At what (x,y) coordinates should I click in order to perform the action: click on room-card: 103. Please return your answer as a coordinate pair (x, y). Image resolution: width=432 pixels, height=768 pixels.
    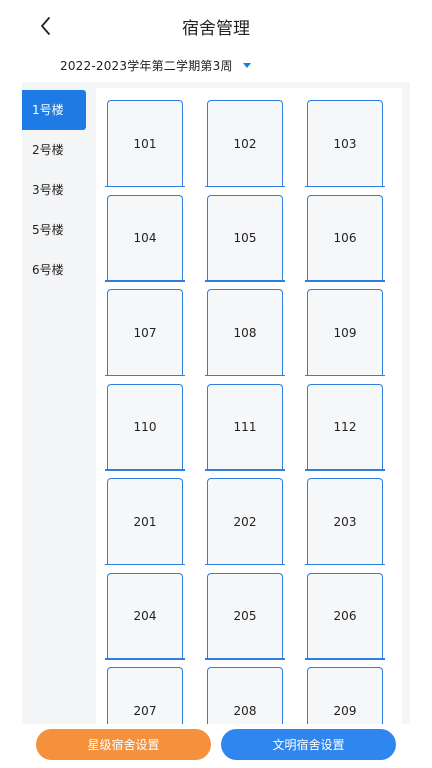
    Looking at the image, I should click on (345, 141).